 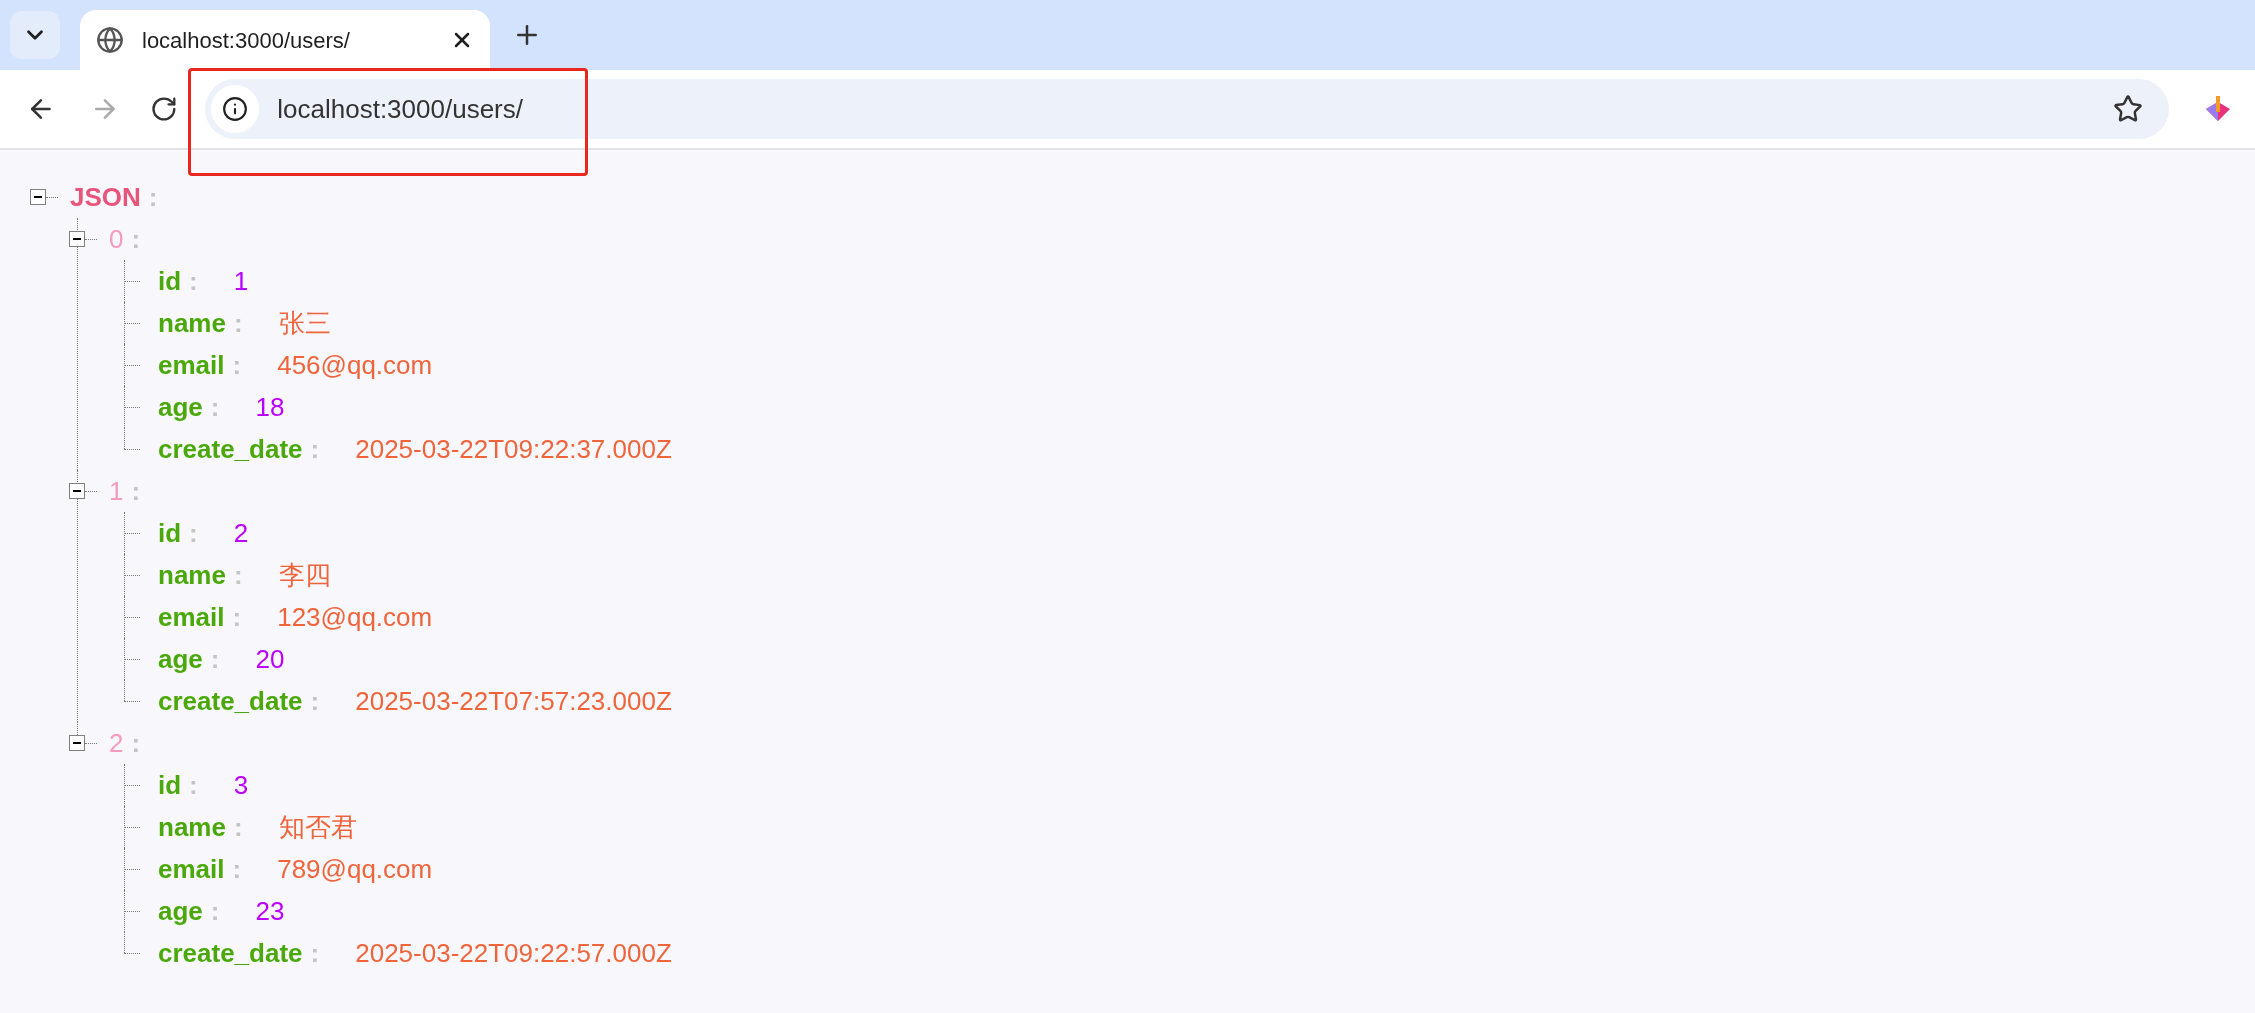 What do you see at coordinates (246, 40) in the screenshot?
I see `tab-title: localhost:3000/users/` at bounding box center [246, 40].